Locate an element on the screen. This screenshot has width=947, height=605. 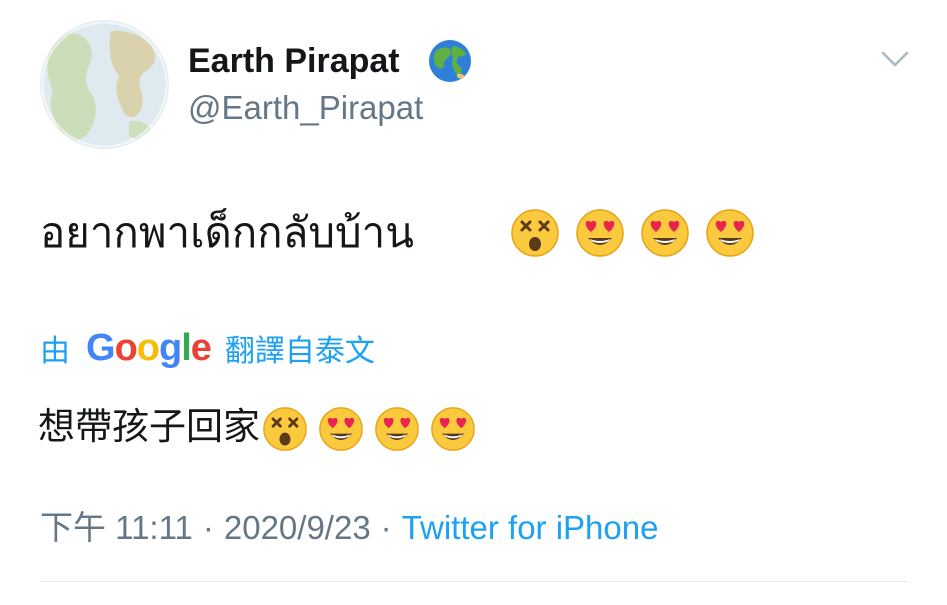
avatar-map-image is located at coordinates (104, 84).